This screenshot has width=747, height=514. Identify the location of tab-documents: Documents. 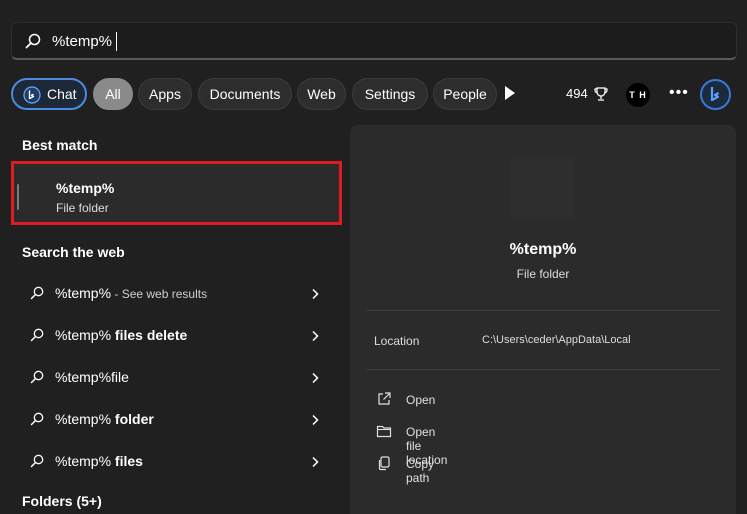
(245, 94).